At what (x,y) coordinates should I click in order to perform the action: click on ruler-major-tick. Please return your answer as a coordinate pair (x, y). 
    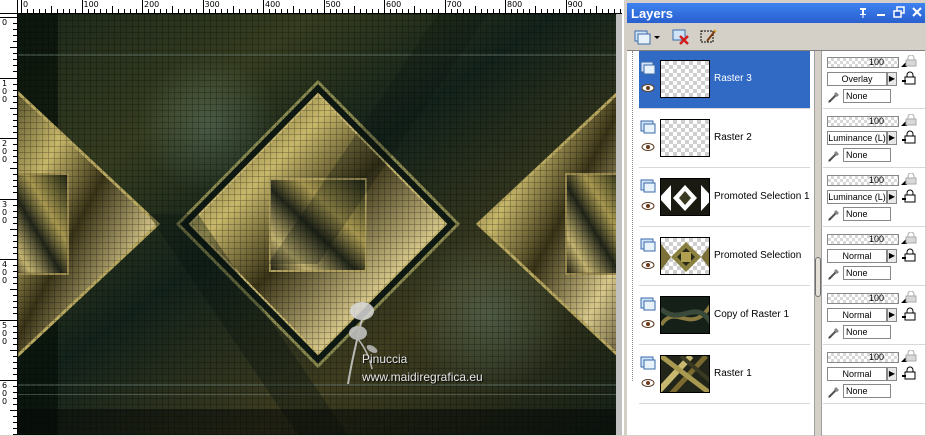
    Looking at the image, I should click on (566, 6).